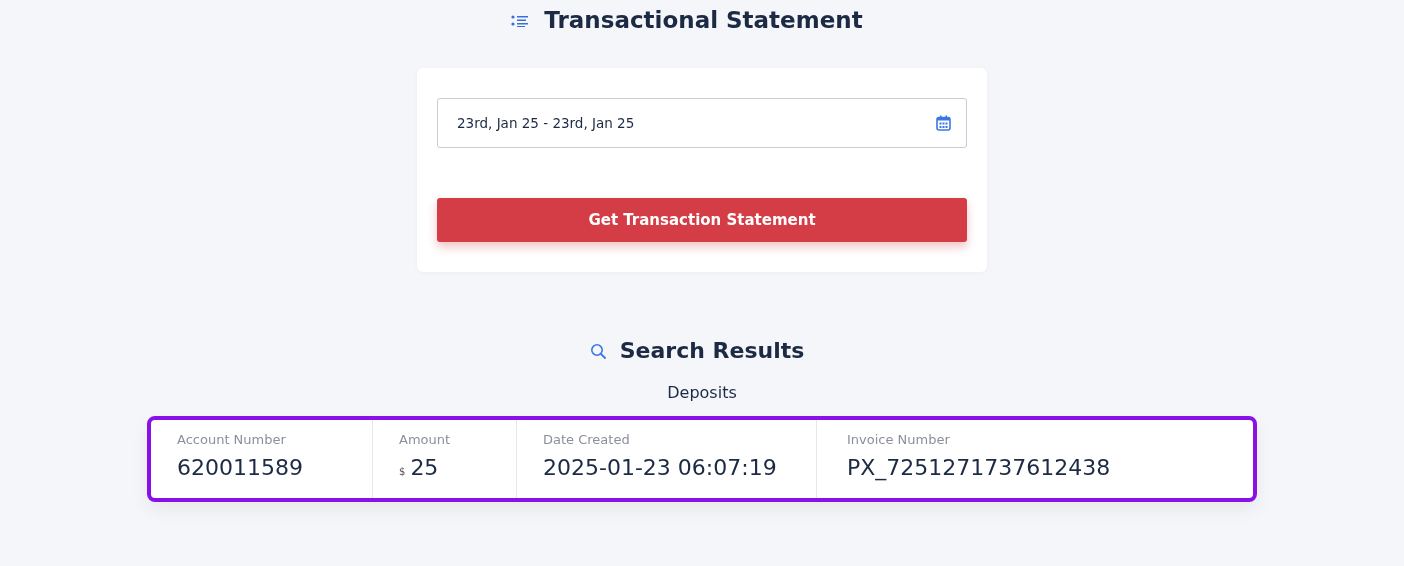  I want to click on list-icon, so click(520, 20).